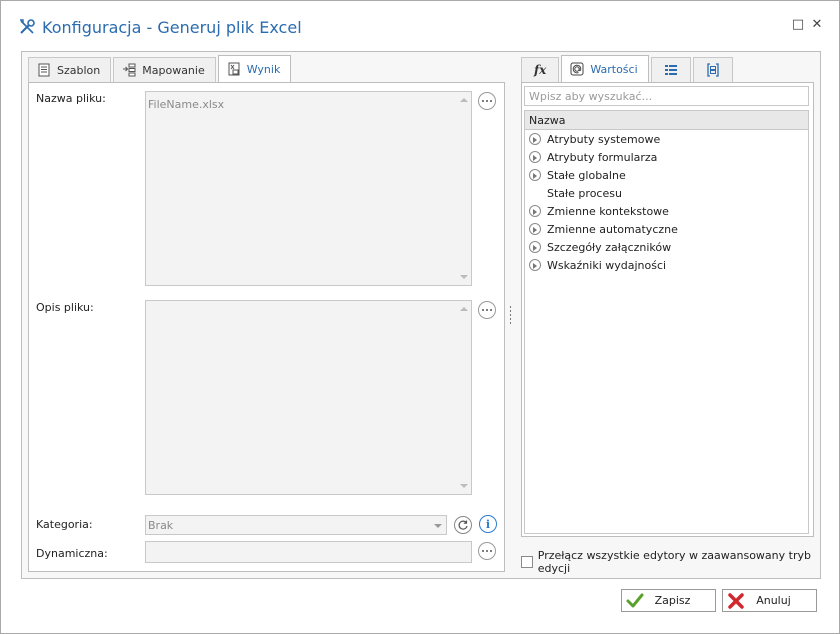 The image size is (840, 634). I want to click on dynamic-field, so click(308, 552).